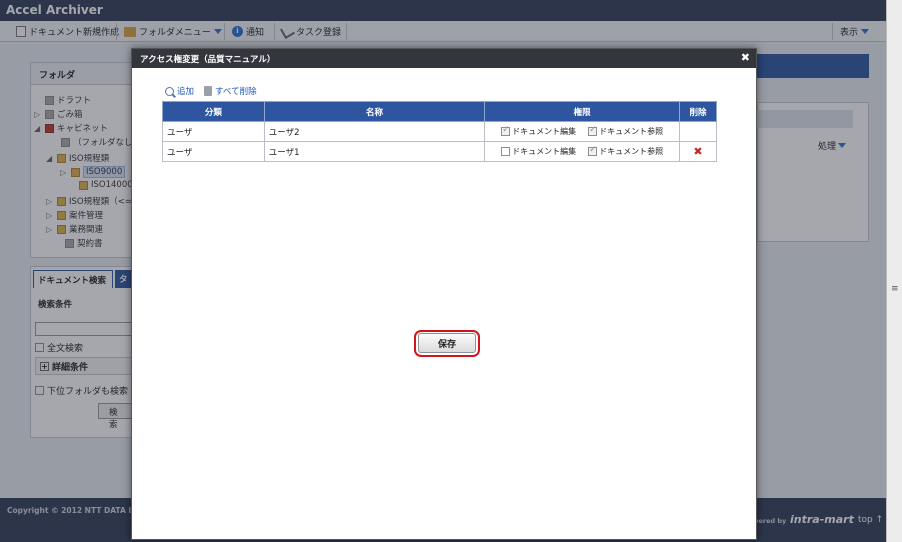 The image size is (902, 542). Describe the element at coordinates (698, 111) in the screenshot. I see `column-header-delete: 削除` at that location.